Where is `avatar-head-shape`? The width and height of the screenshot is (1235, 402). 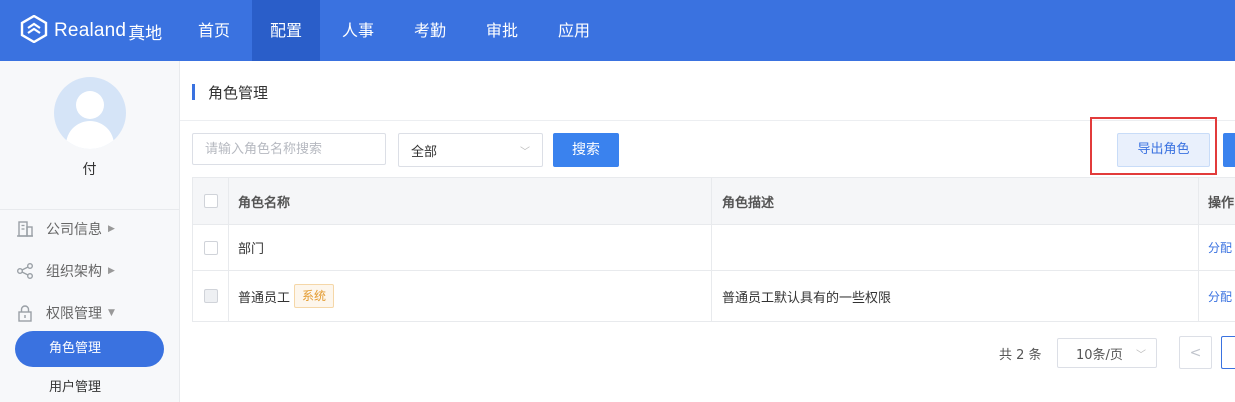
avatar-head-shape is located at coordinates (90, 105).